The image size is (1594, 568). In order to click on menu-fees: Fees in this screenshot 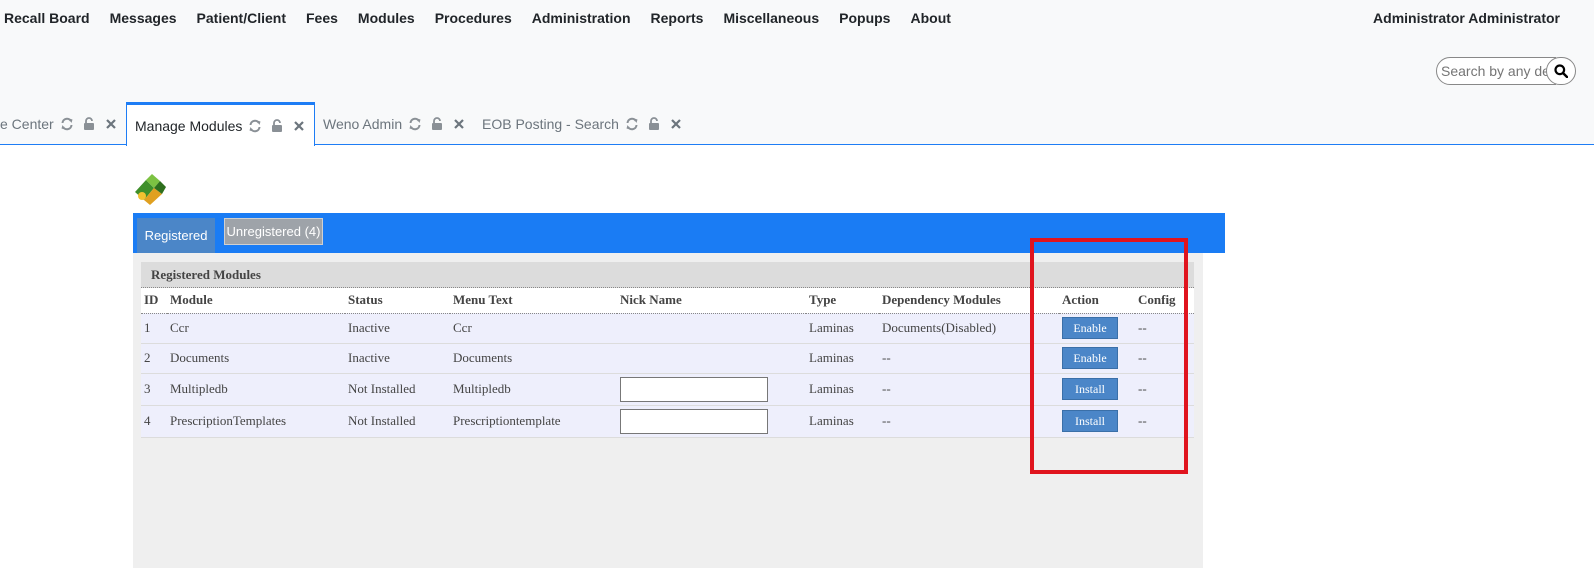, I will do `click(322, 18)`.